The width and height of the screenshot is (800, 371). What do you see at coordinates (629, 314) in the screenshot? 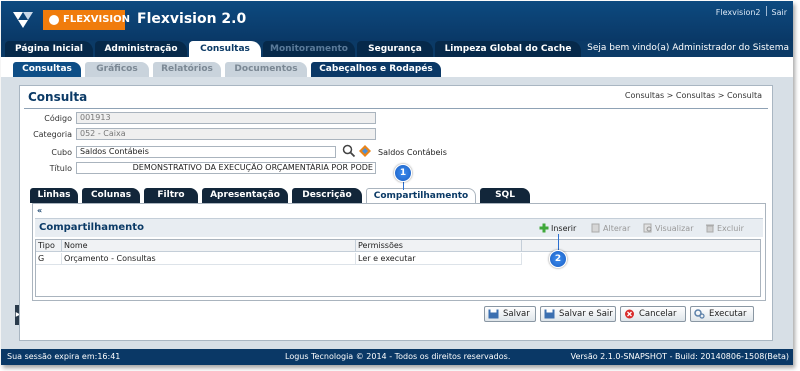
I see `cancel-icon` at bounding box center [629, 314].